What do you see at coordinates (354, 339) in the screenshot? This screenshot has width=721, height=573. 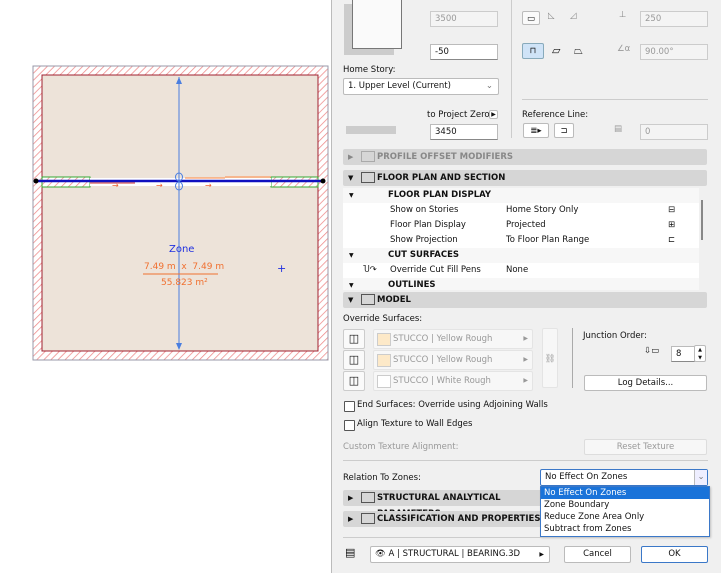 I see `surface-reference-icon: ◫` at bounding box center [354, 339].